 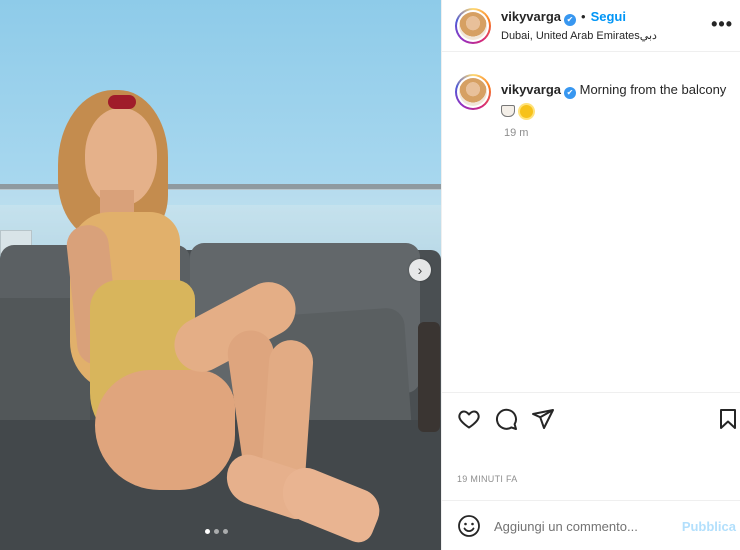 I want to click on username-link: vikyvarga, so click(x=531, y=16).